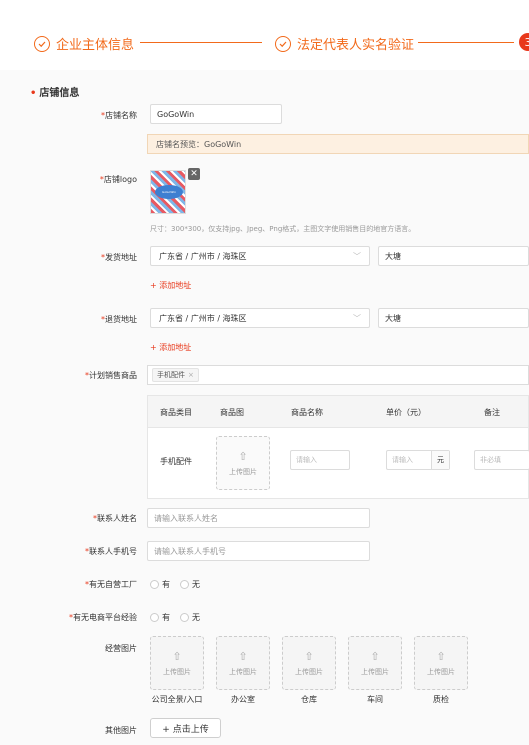 Image resolution: width=529 pixels, height=745 pixels. I want to click on shop-name-input: GoGoWin, so click(216, 114).